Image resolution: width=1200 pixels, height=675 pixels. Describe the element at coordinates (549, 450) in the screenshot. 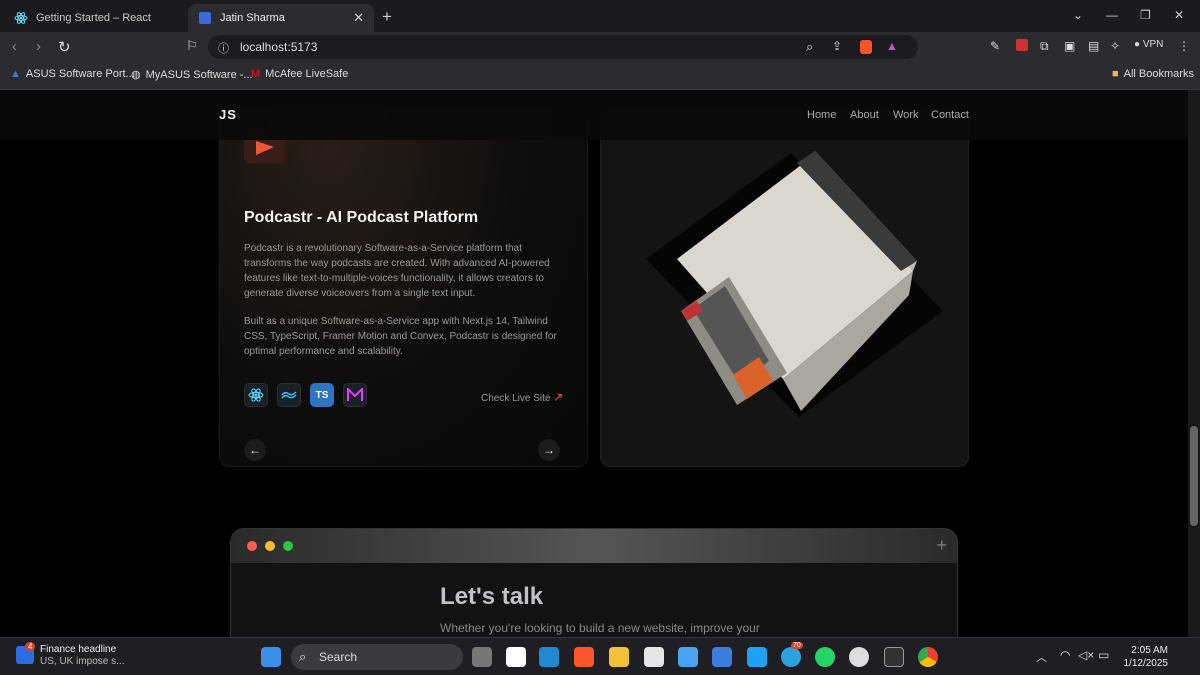

I see `next-project-button: →` at that location.